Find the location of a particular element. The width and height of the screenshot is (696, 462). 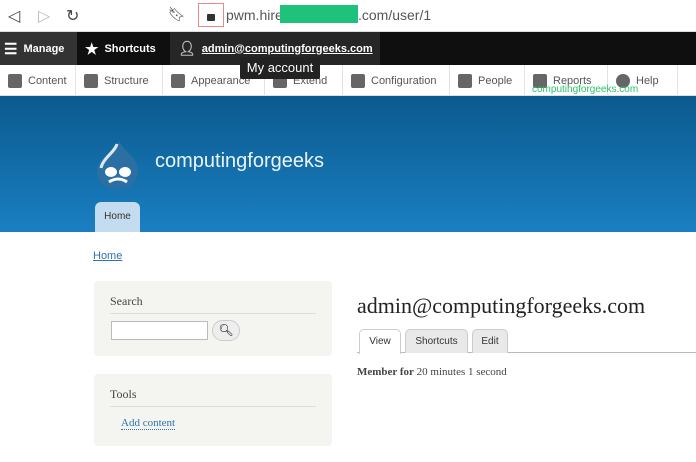

sitemap-icon is located at coordinates (91, 80).